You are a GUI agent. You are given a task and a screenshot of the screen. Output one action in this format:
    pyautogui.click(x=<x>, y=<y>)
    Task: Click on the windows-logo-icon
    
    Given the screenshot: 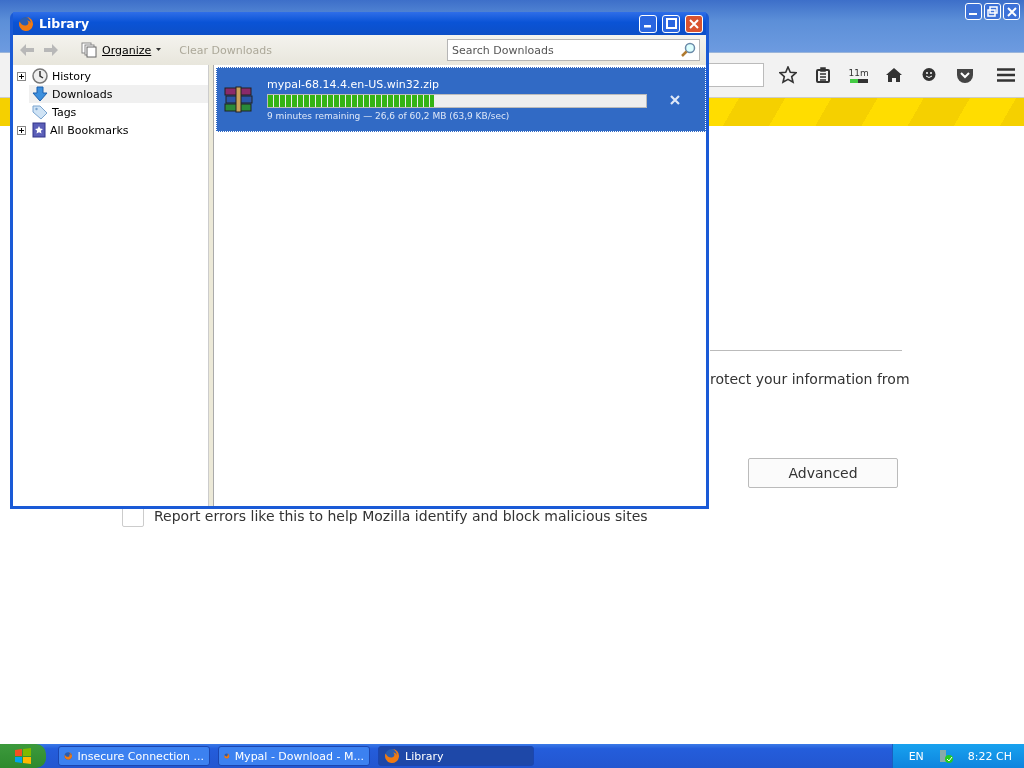 What is the action you would take?
    pyautogui.click(x=23, y=756)
    